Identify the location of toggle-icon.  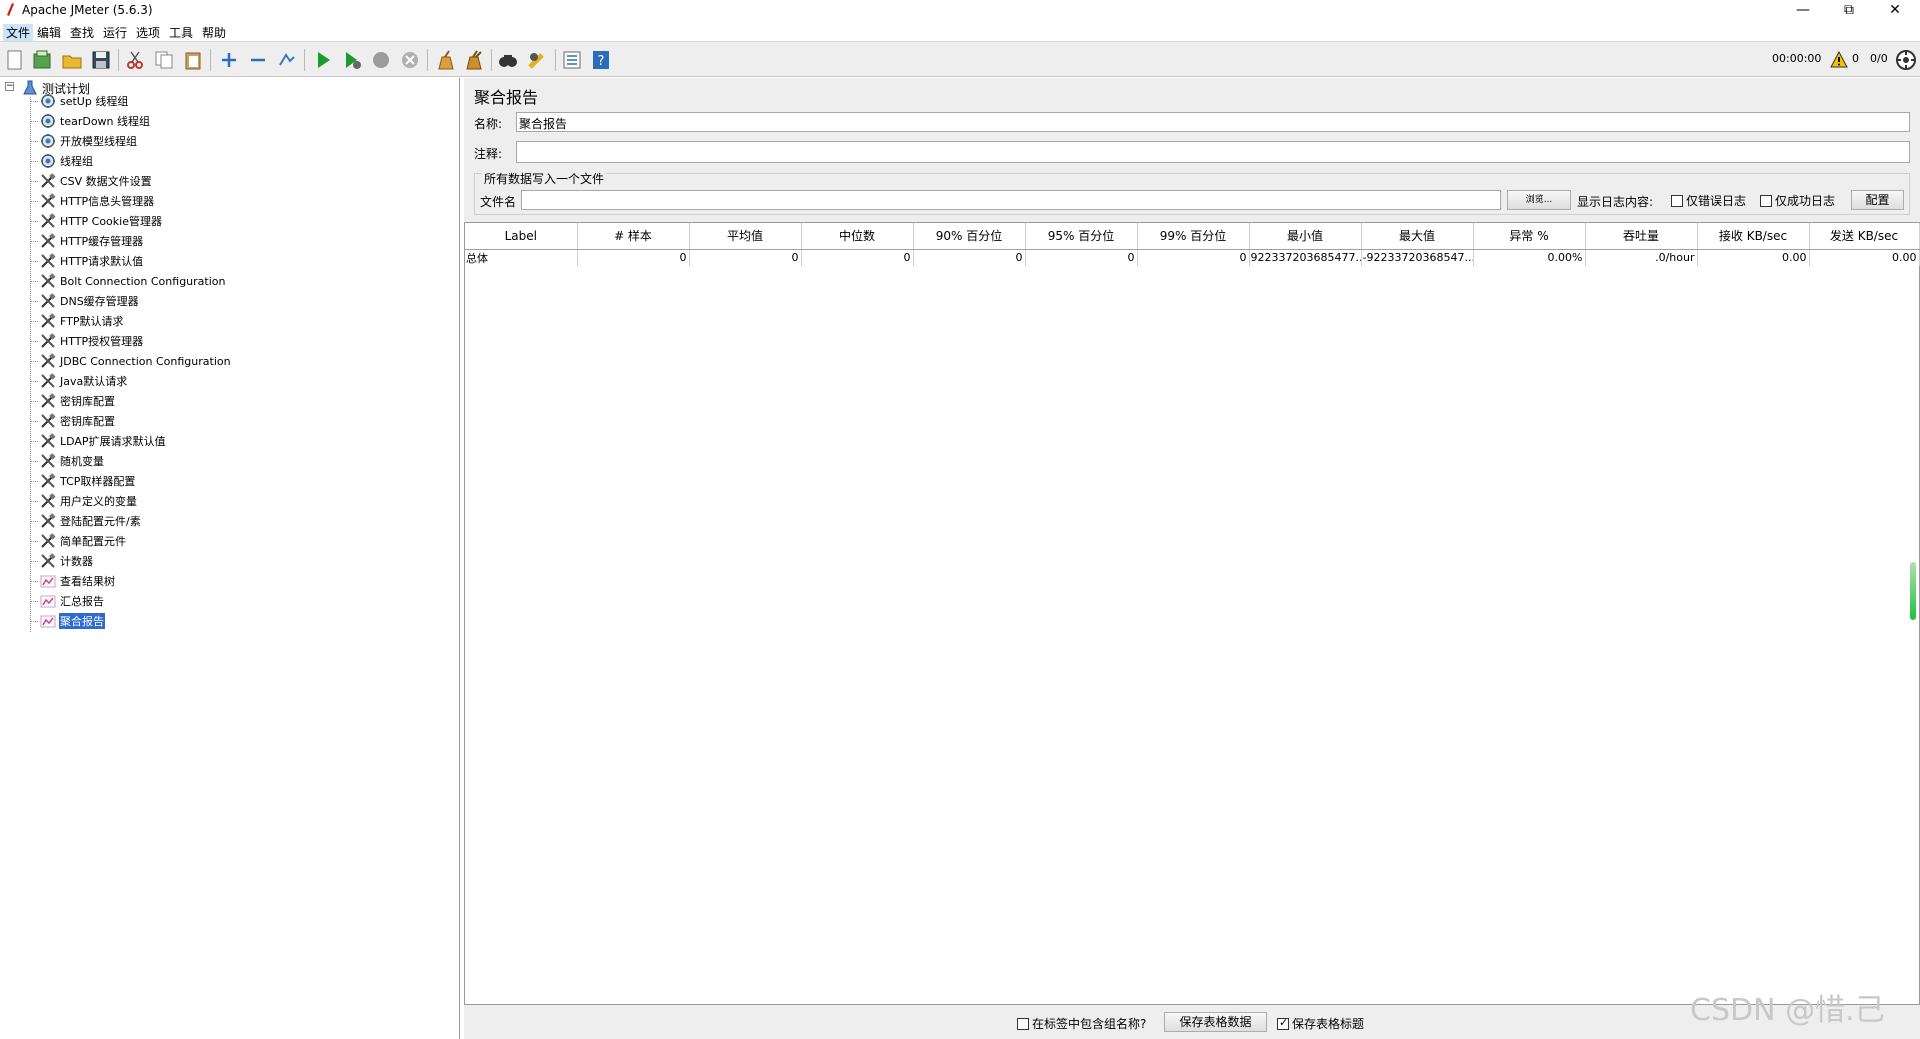
(287, 60).